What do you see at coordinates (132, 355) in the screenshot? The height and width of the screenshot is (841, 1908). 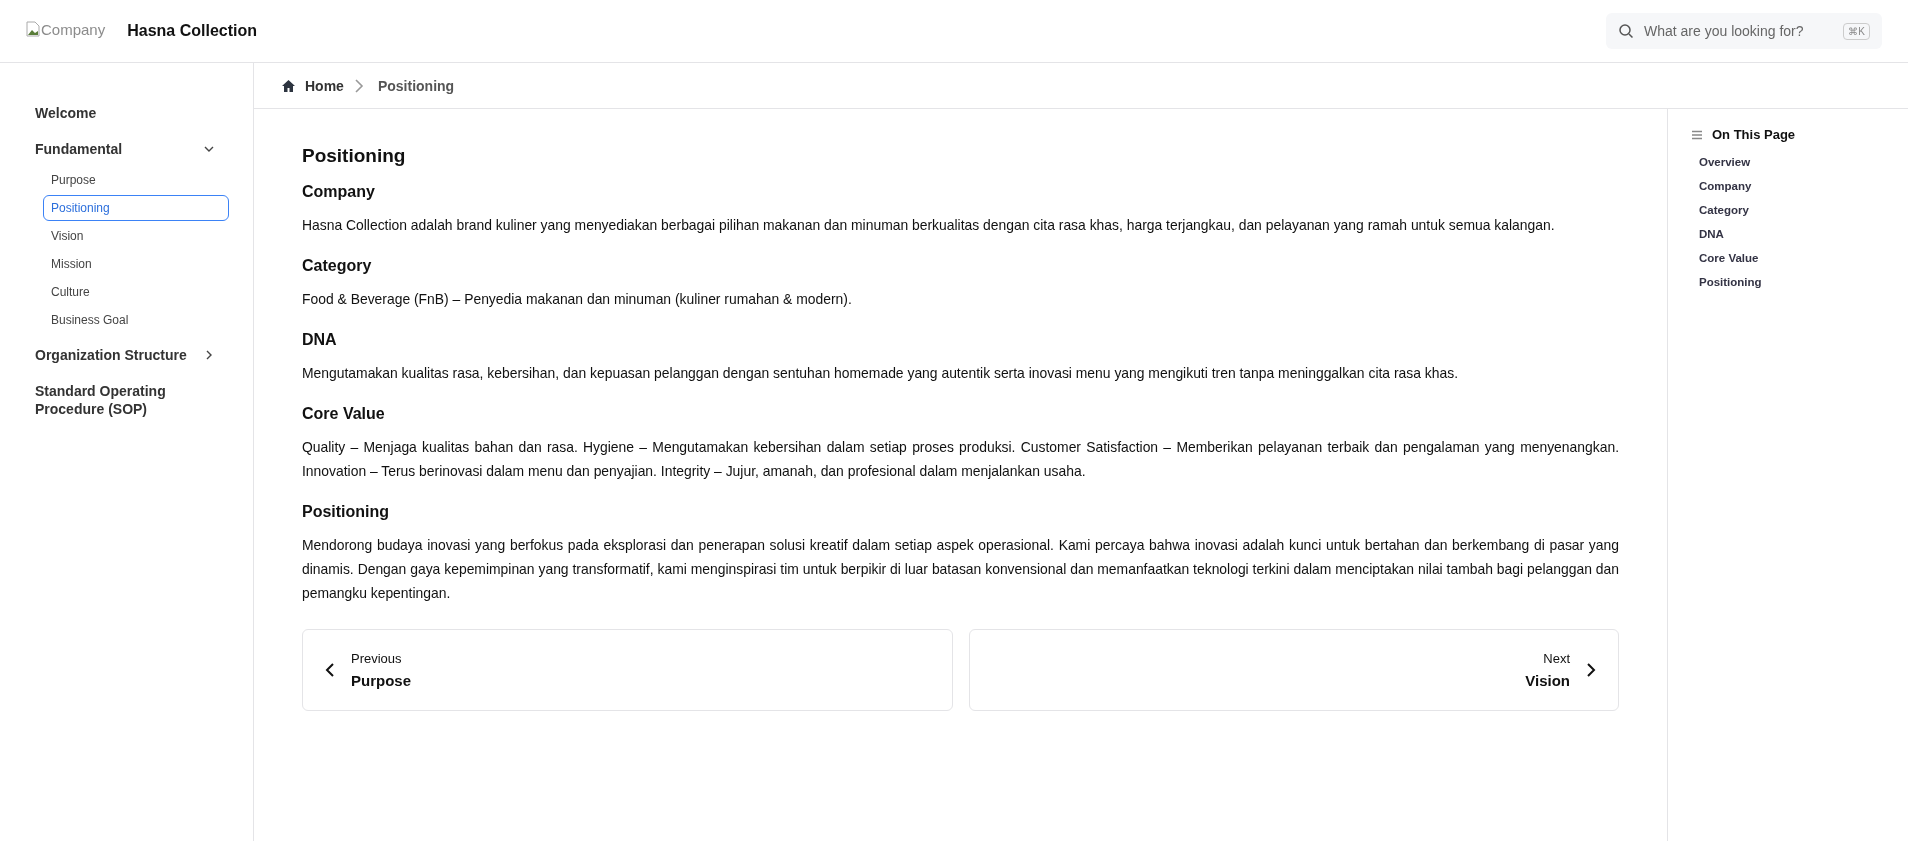 I see `sidebar-group: Organization Structure` at bounding box center [132, 355].